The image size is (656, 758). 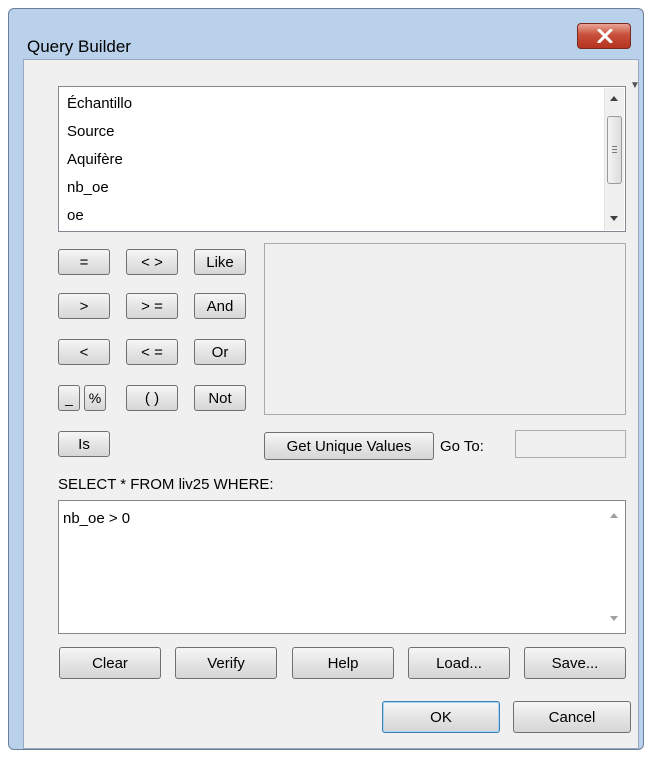 What do you see at coordinates (220, 262) in the screenshot?
I see `operator-like-button: Like` at bounding box center [220, 262].